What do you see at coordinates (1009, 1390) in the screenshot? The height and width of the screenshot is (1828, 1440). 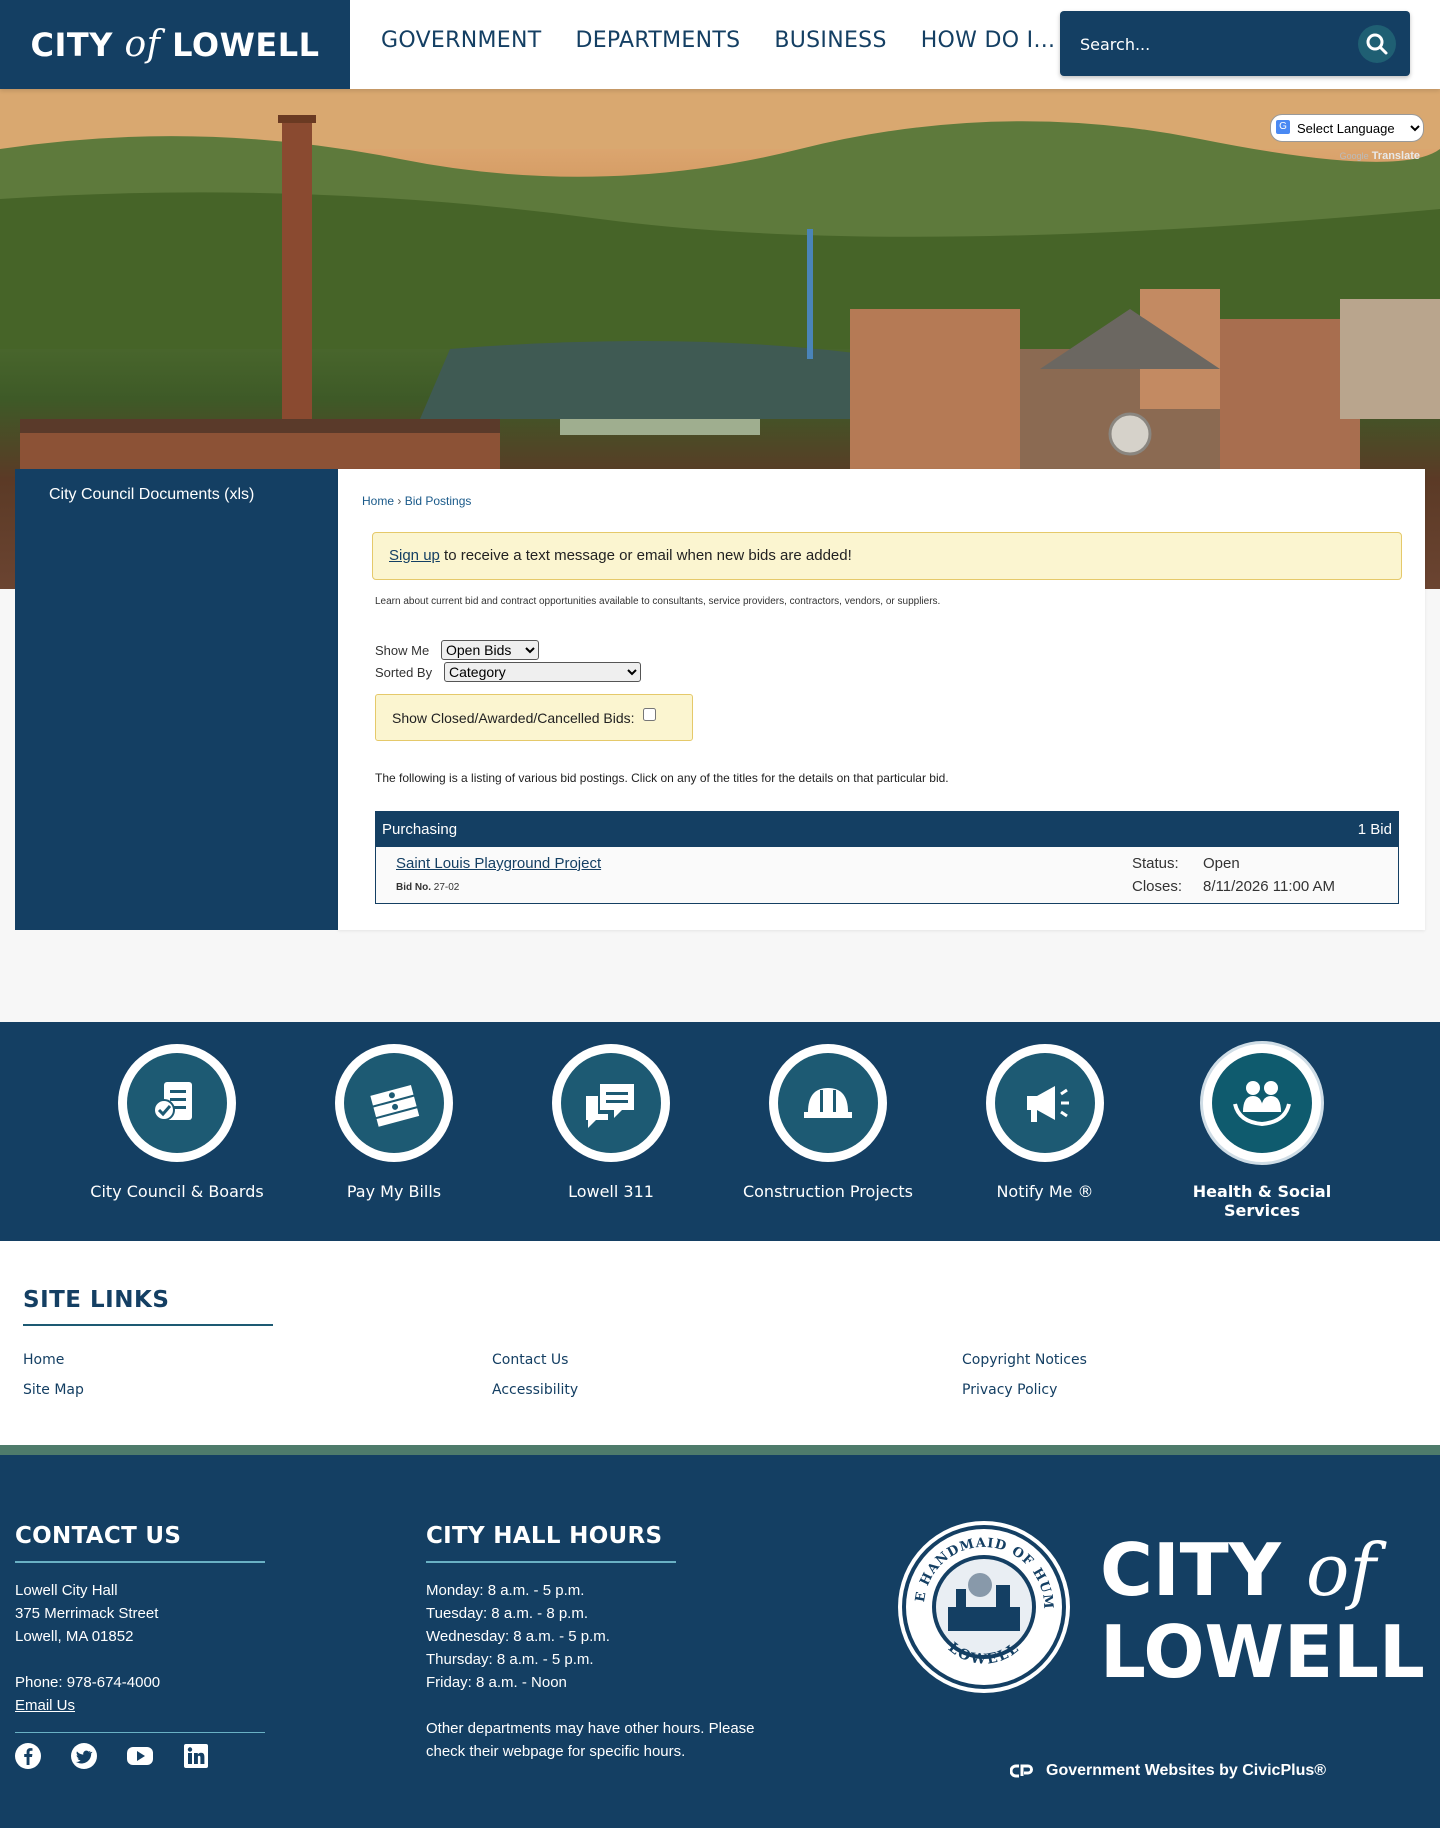 I see `site-link-privacy: Privacy Policy` at bounding box center [1009, 1390].